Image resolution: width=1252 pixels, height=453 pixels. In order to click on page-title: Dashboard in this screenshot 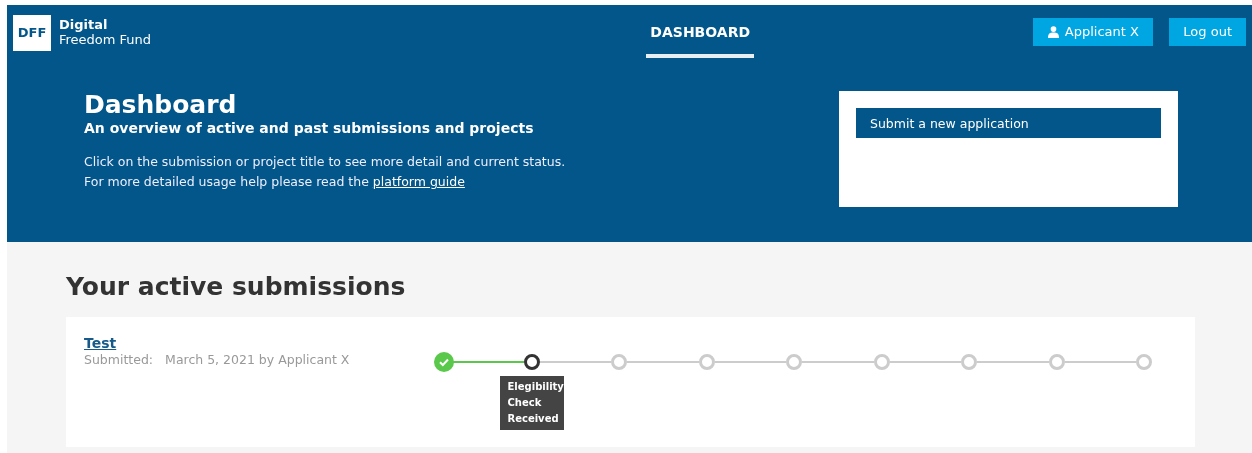, I will do `click(161, 105)`.